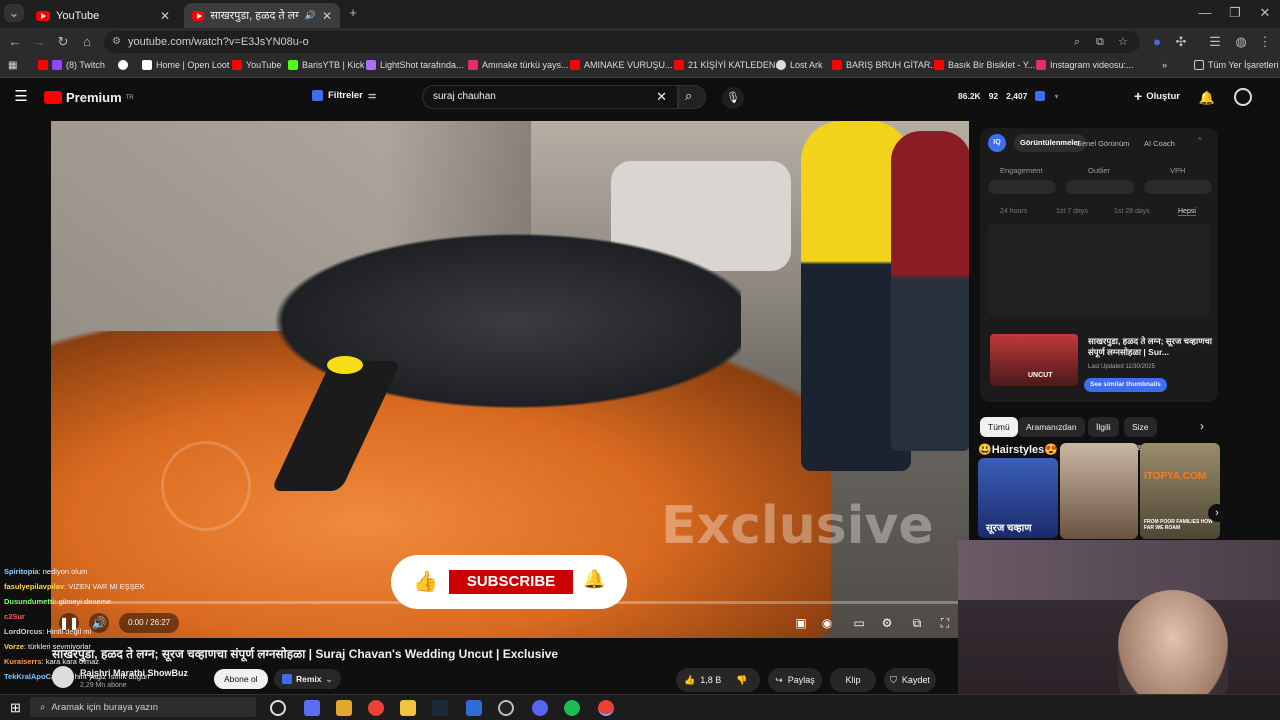 The width and height of the screenshot is (1280, 720). I want to click on settings-icon: ⚙, so click(887, 623).